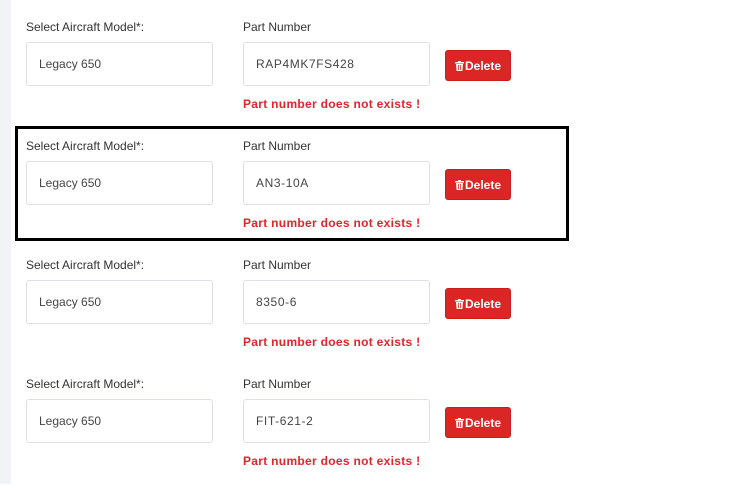  Describe the element at coordinates (336, 302) in the screenshot. I see `part-number-input: 8350-6` at that location.